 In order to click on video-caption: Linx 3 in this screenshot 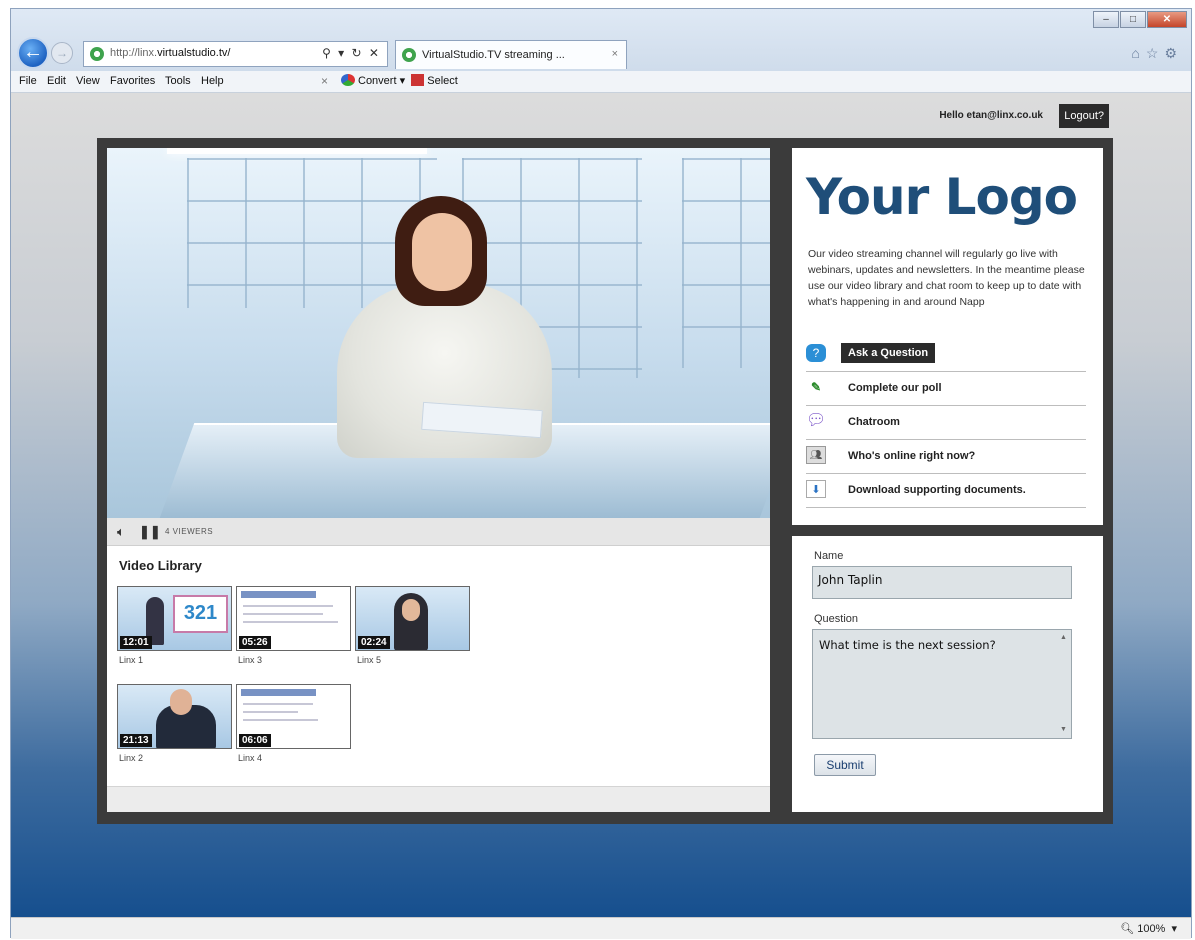, I will do `click(250, 660)`.